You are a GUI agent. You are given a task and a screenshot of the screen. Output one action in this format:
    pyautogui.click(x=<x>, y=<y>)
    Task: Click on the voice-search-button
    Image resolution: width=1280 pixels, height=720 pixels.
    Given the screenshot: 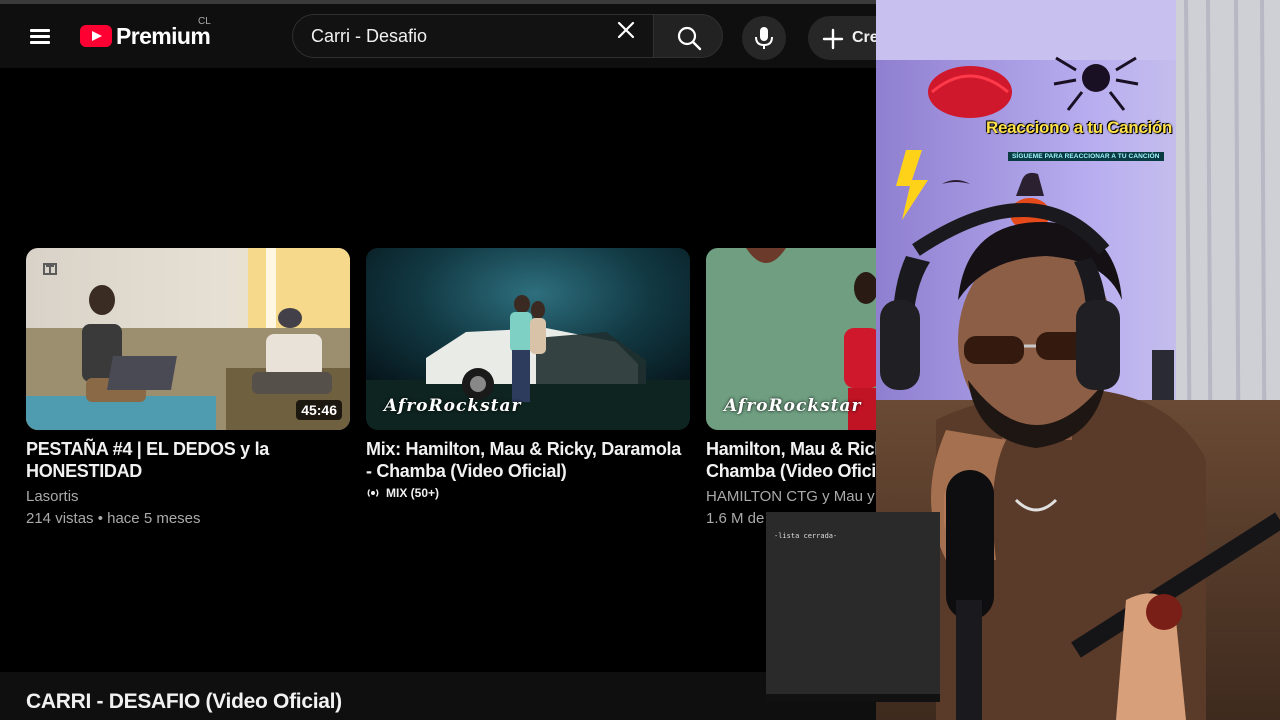 What is the action you would take?
    pyautogui.click(x=764, y=38)
    